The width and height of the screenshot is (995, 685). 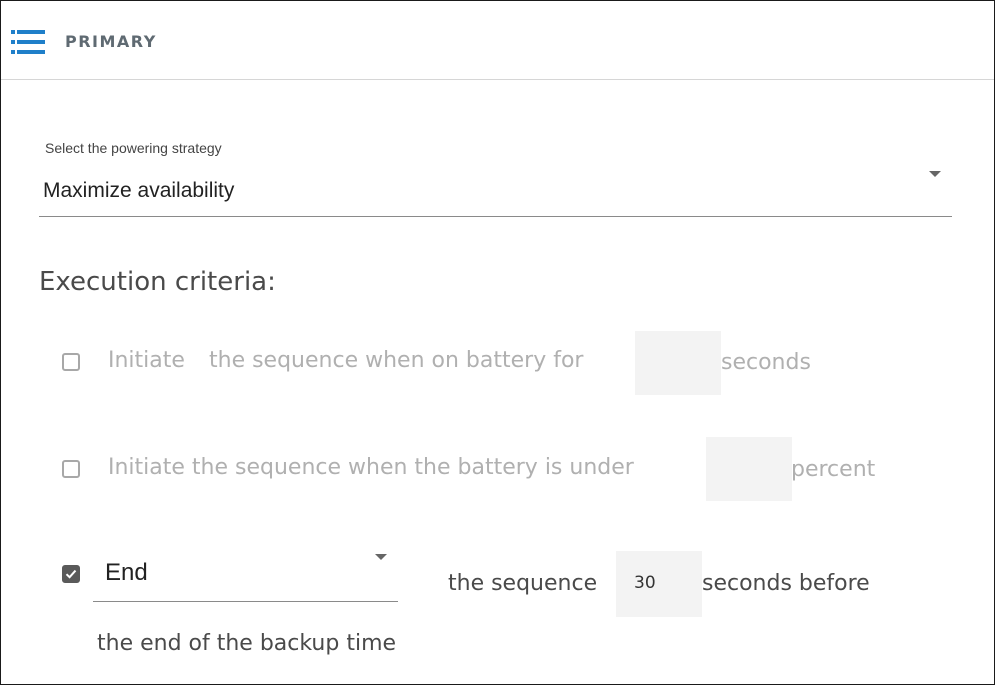 What do you see at coordinates (111, 41) in the screenshot?
I see `header-title: PRIMARY` at bounding box center [111, 41].